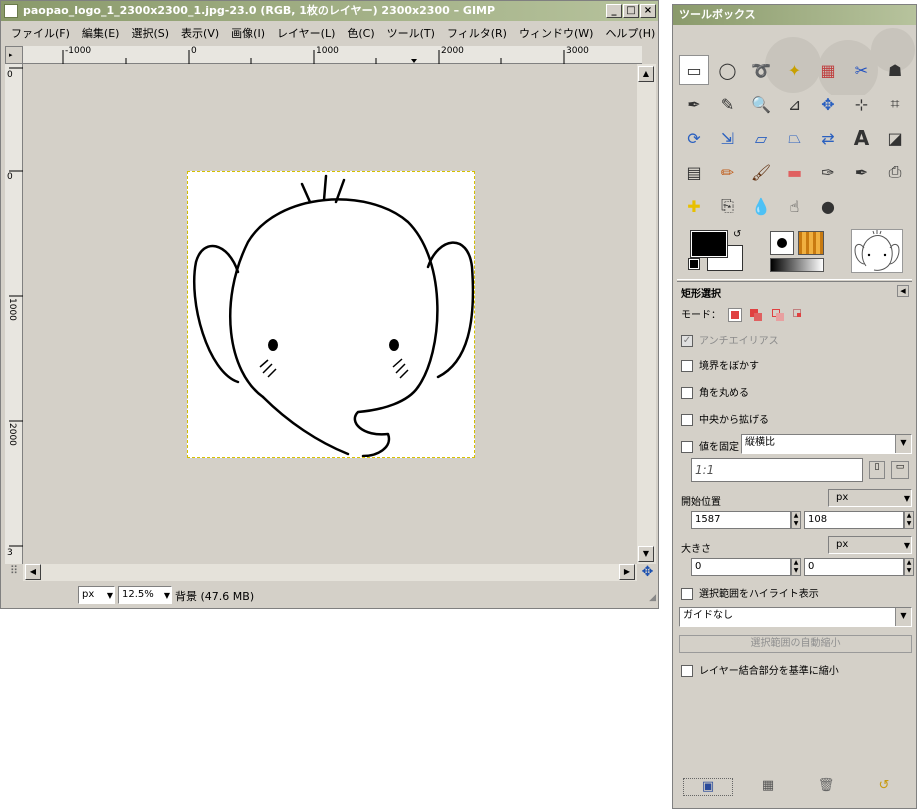 Image resolution: width=919 pixels, height=809 pixels. Describe the element at coordinates (796, 520) in the screenshot. I see `position-x-spinner: ▲ ▼` at that location.